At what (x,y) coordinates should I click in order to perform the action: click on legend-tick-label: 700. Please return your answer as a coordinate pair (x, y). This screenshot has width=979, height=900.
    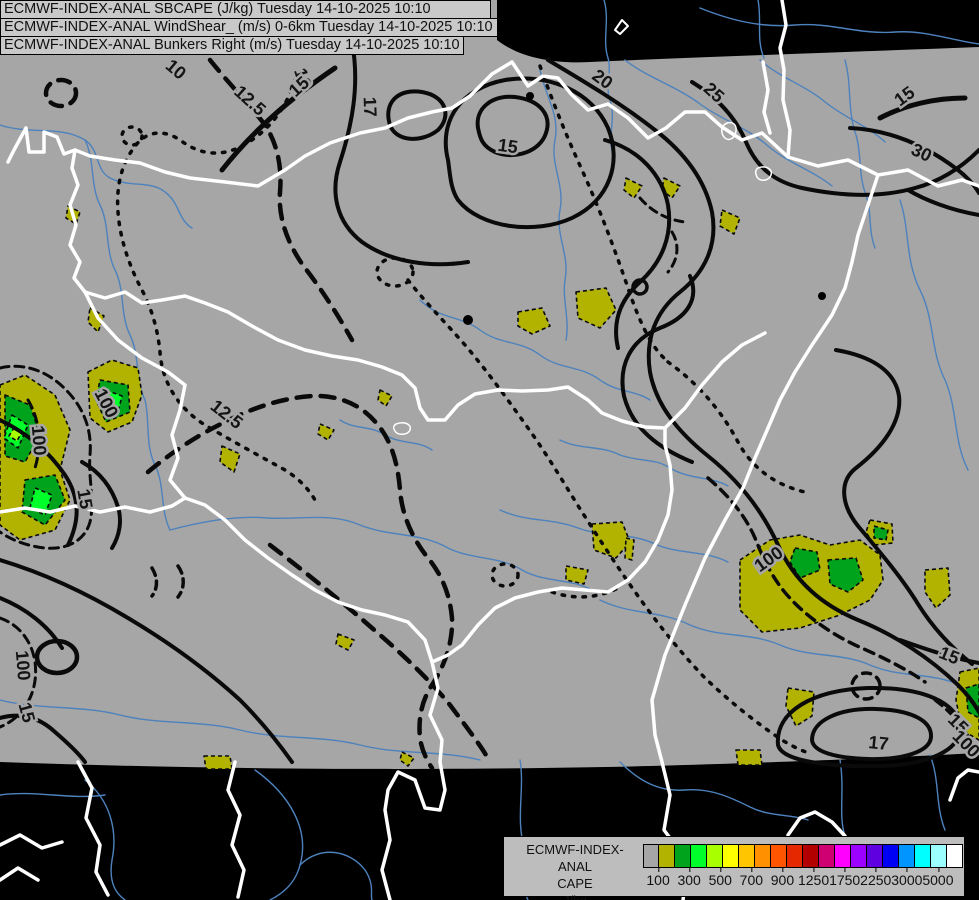
    Looking at the image, I should click on (751, 877).